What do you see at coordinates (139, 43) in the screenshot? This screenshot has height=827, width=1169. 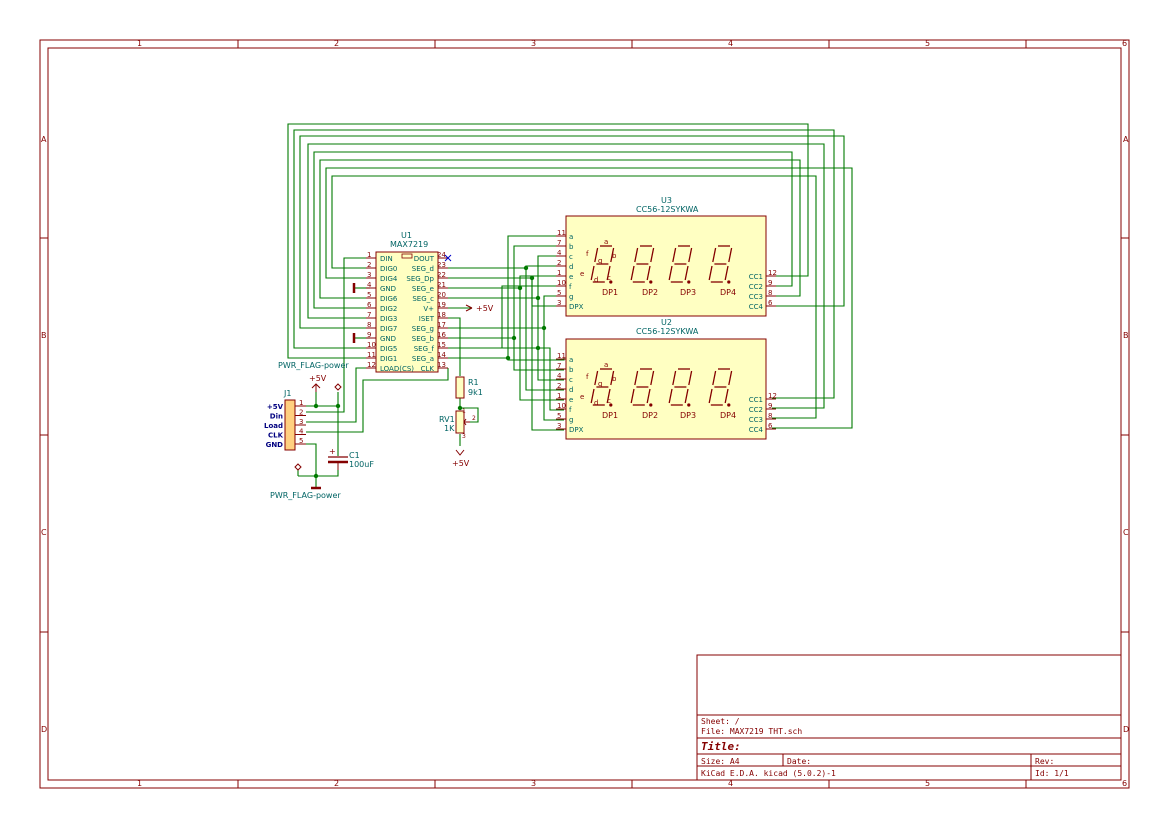 I see `col-label-top: 1` at bounding box center [139, 43].